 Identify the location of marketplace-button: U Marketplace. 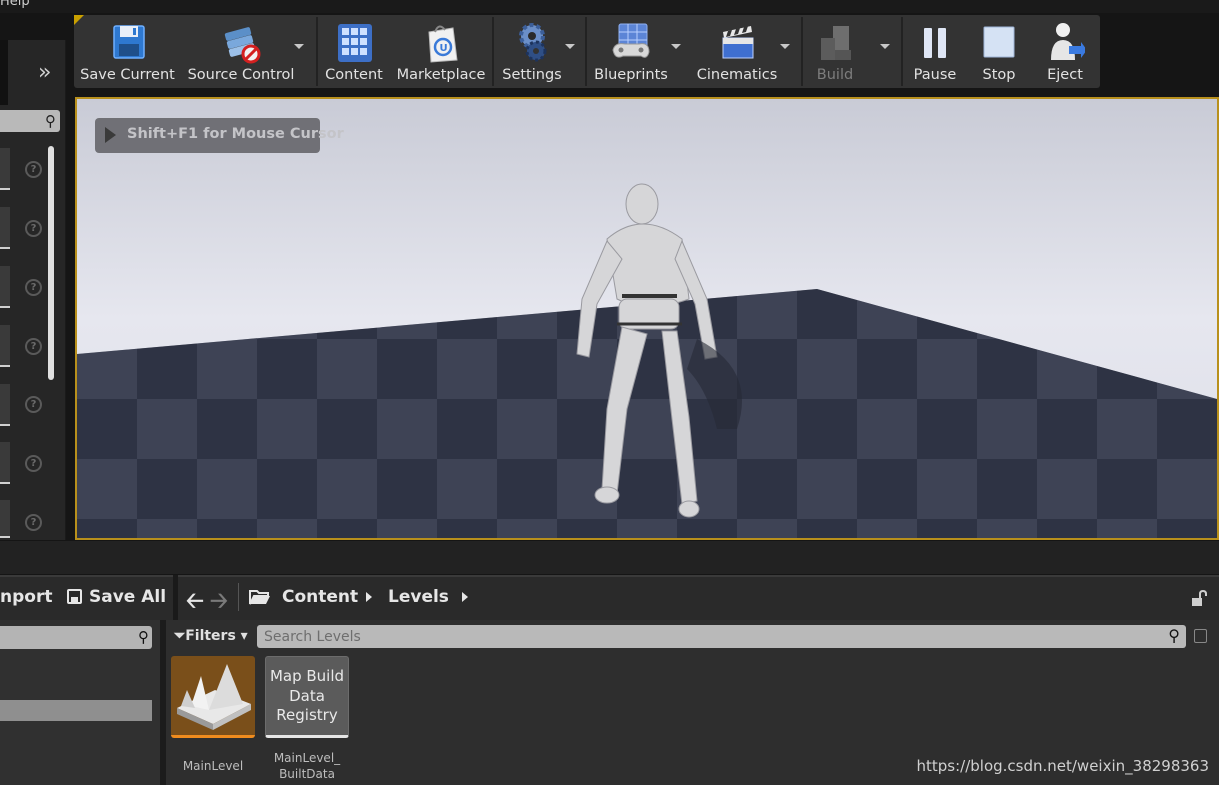
(441, 51).